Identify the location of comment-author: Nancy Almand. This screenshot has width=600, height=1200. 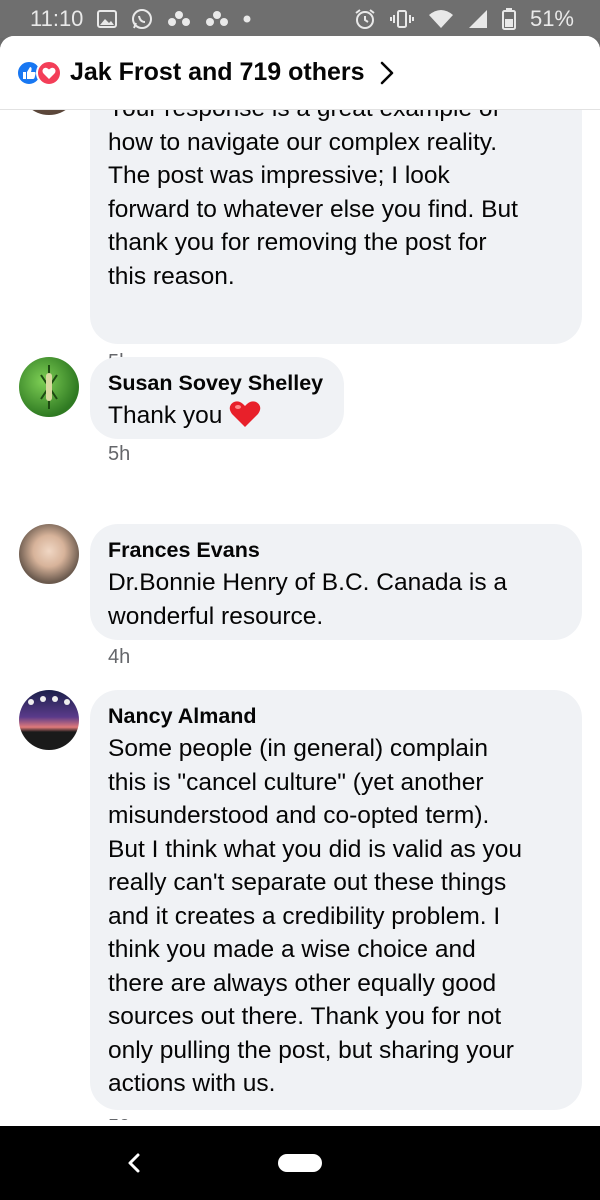
(336, 716).